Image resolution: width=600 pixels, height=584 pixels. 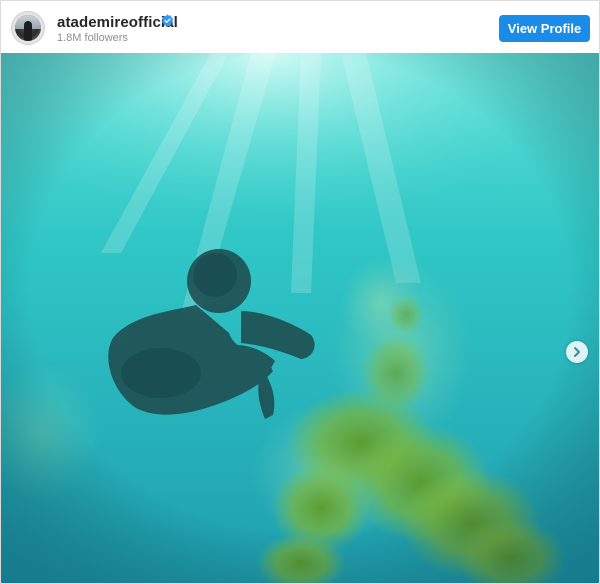 I want to click on next-slide-button, so click(x=577, y=352).